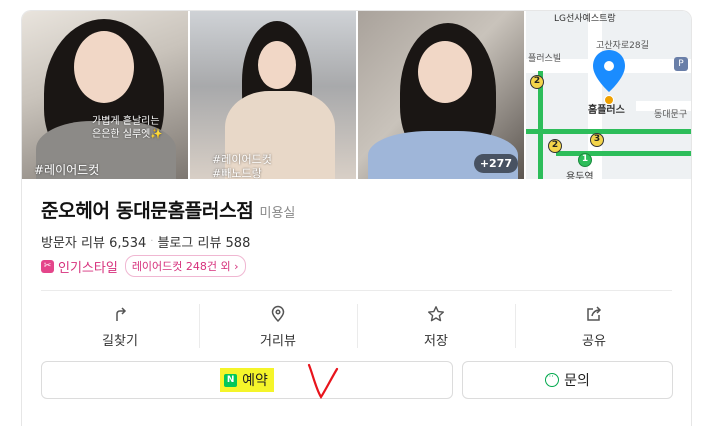 The height and width of the screenshot is (426, 702). What do you see at coordinates (278, 314) in the screenshot?
I see `location-pin-outline-icon` at bounding box center [278, 314].